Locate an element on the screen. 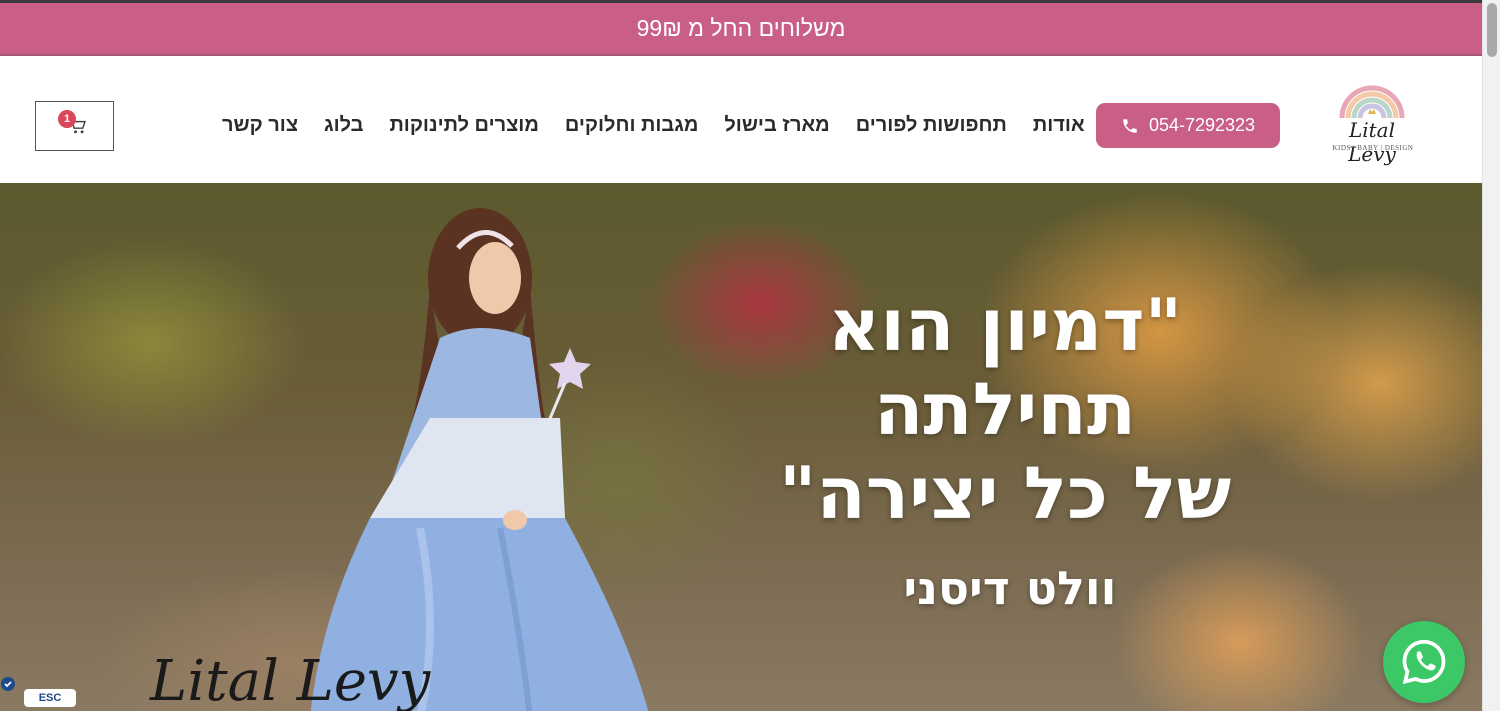 The width and height of the screenshot is (1500, 711). hero-quote: "דמיון הוא תחילתה של כל יצירה" is located at coordinates (1005, 409).